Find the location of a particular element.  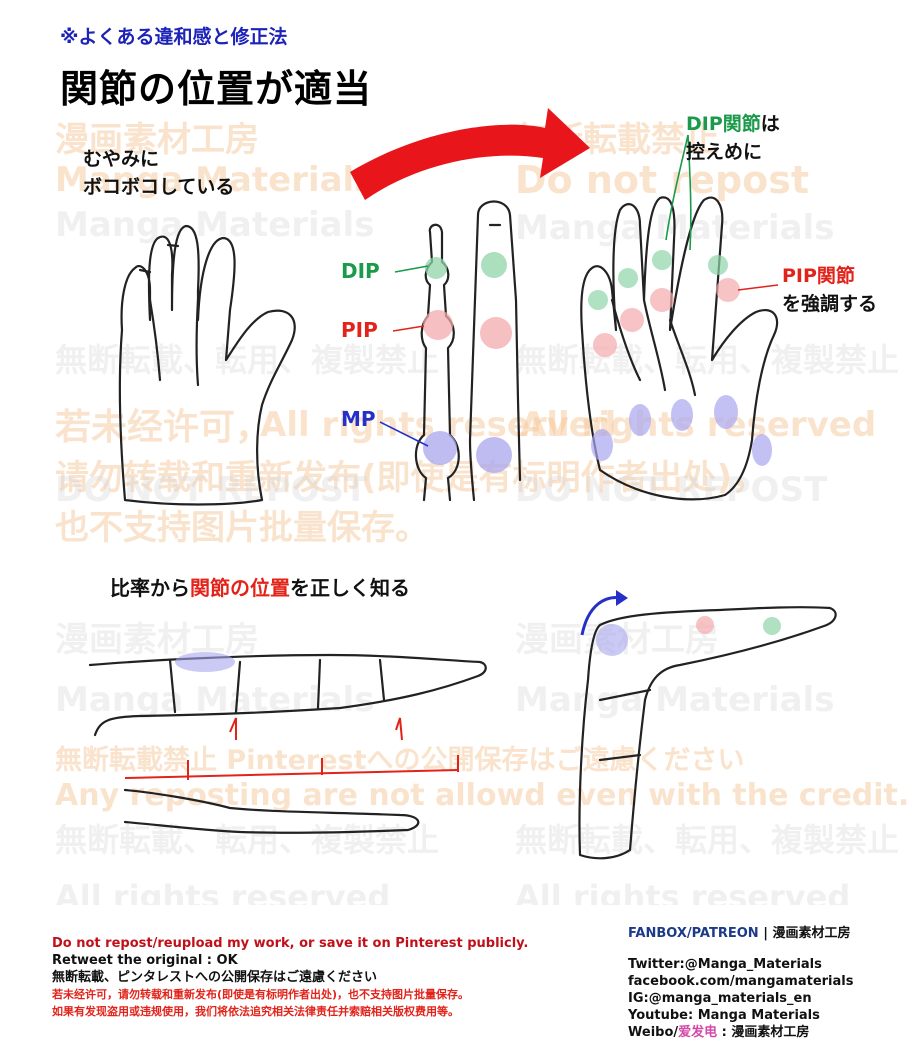

footer-weibo-suffix: : 漫画素材工房 is located at coordinates (763, 1032).